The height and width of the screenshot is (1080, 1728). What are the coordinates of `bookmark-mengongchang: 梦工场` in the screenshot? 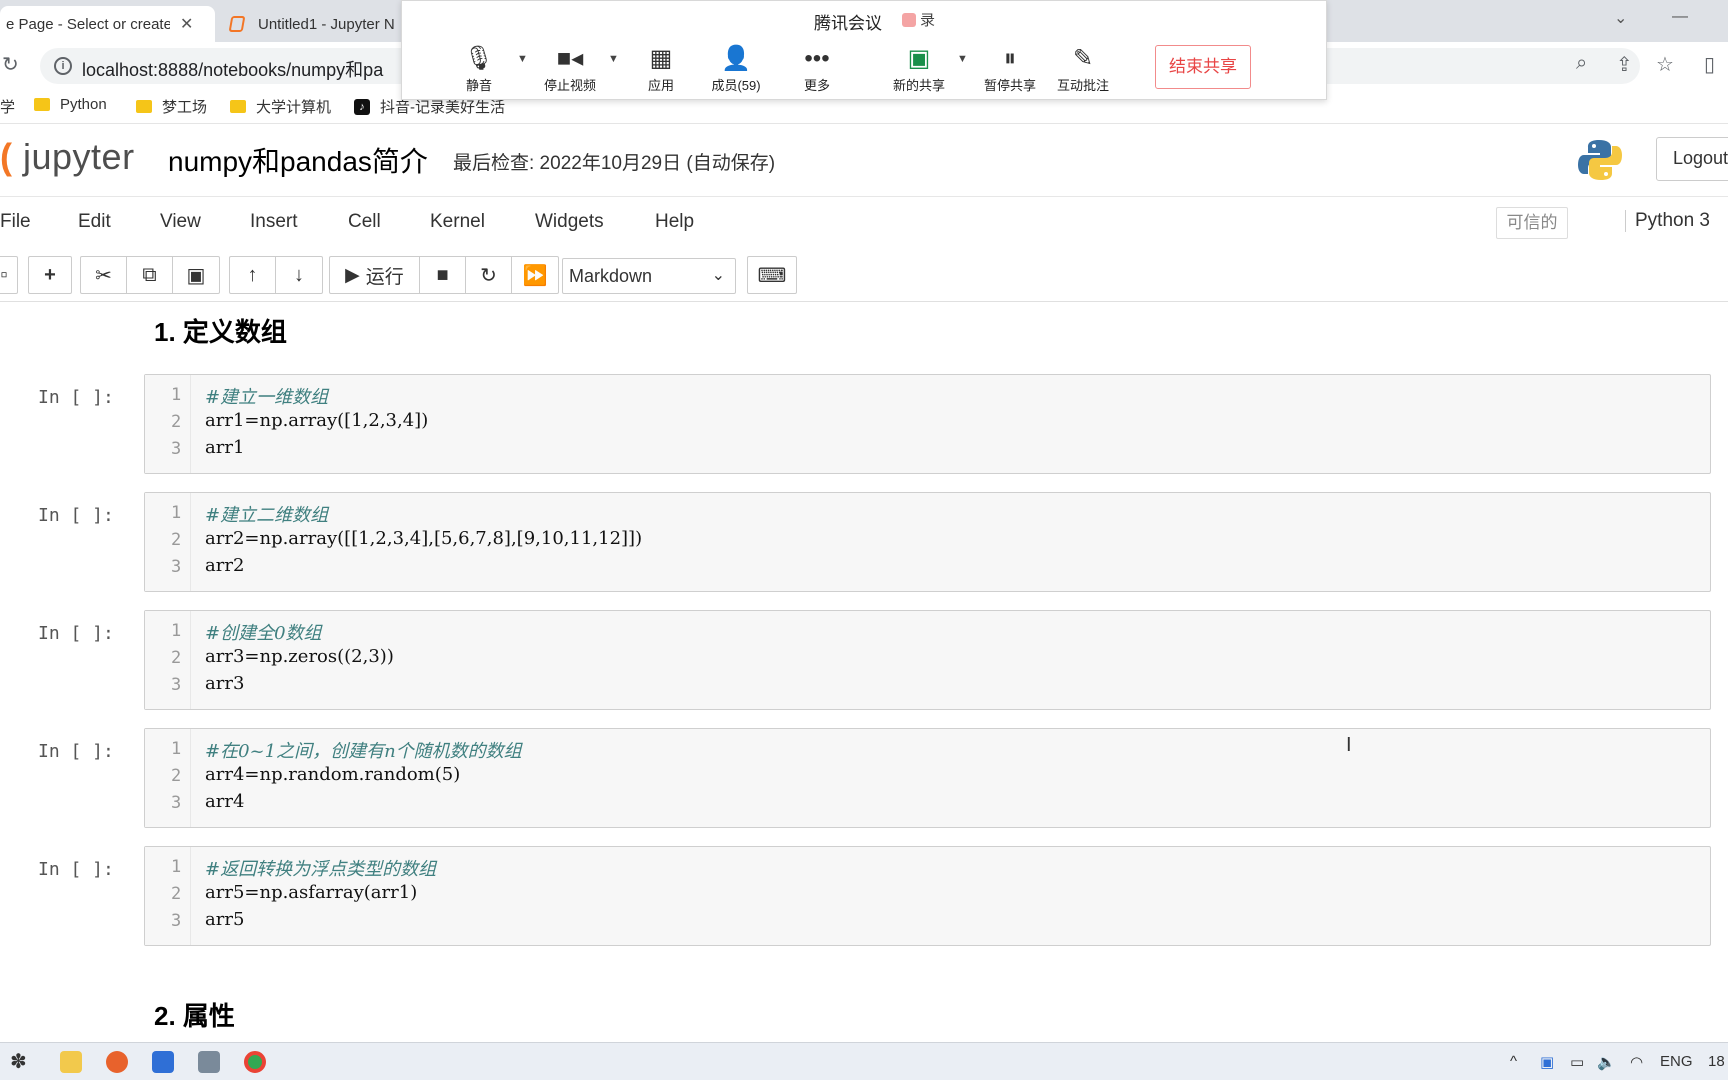 It's located at (171, 106).